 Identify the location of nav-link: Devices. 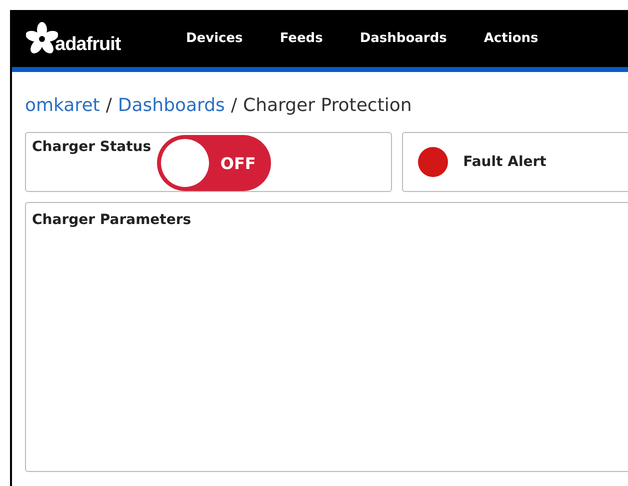
(214, 38).